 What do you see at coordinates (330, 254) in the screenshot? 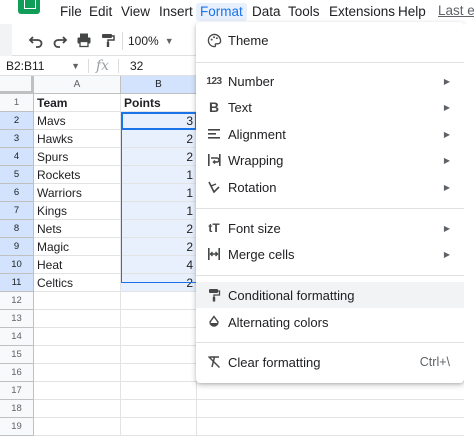
I see `menu-item-merge-cells: Merge cells ▶` at bounding box center [330, 254].